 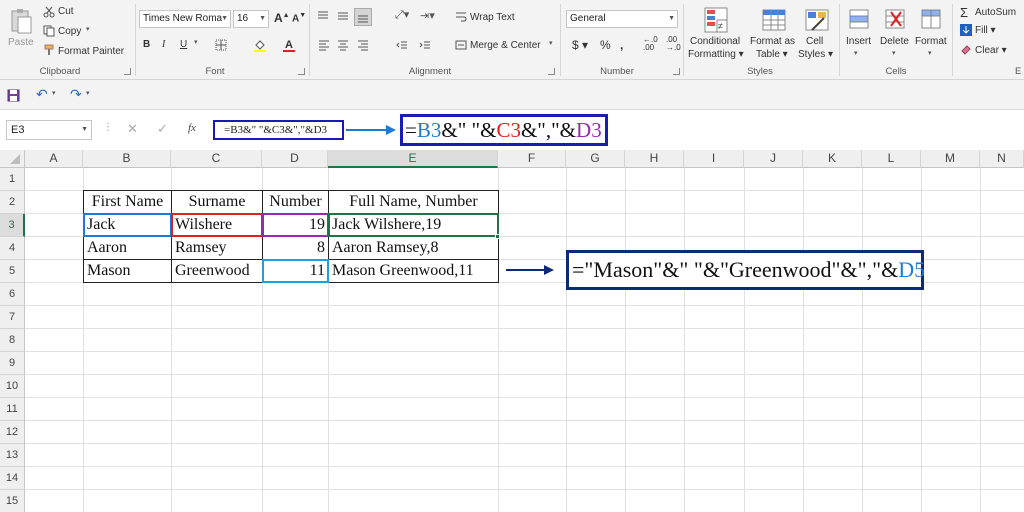 I want to click on row-header: 7, so click(x=12, y=317).